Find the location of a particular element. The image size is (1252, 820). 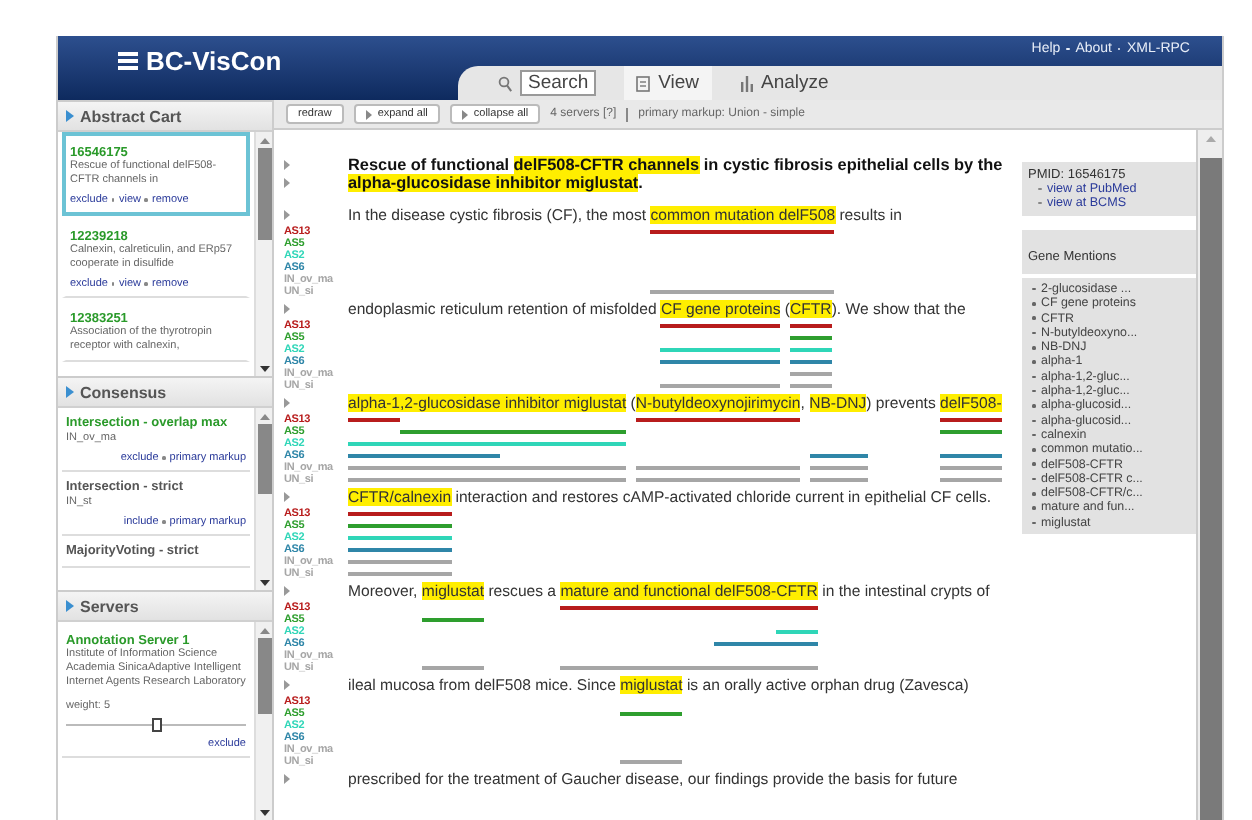

section-title: Consensus is located at coordinates (123, 392).